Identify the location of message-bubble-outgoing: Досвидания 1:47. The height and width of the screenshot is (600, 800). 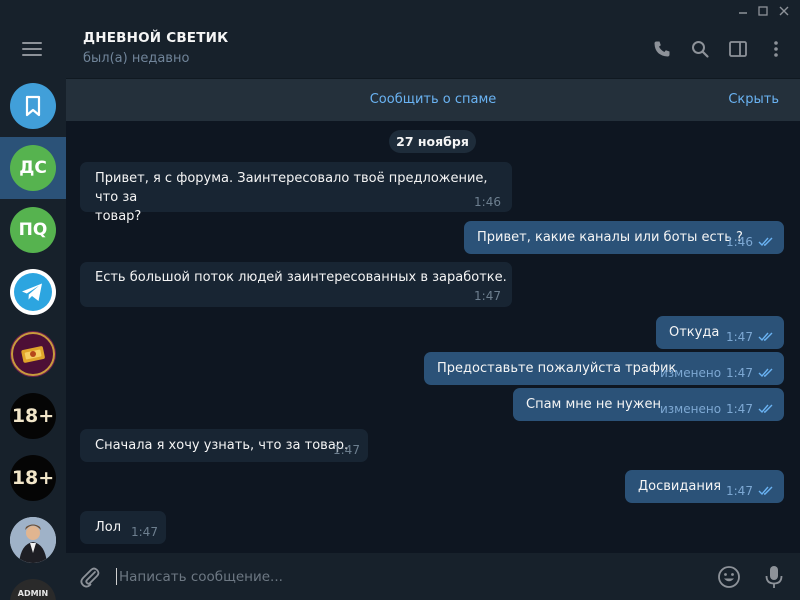
(704, 486).